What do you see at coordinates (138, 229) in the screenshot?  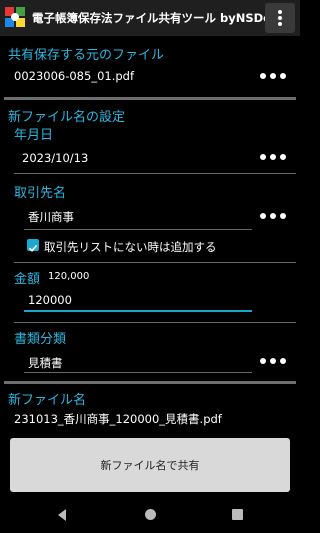 I see `client-input-underline` at bounding box center [138, 229].